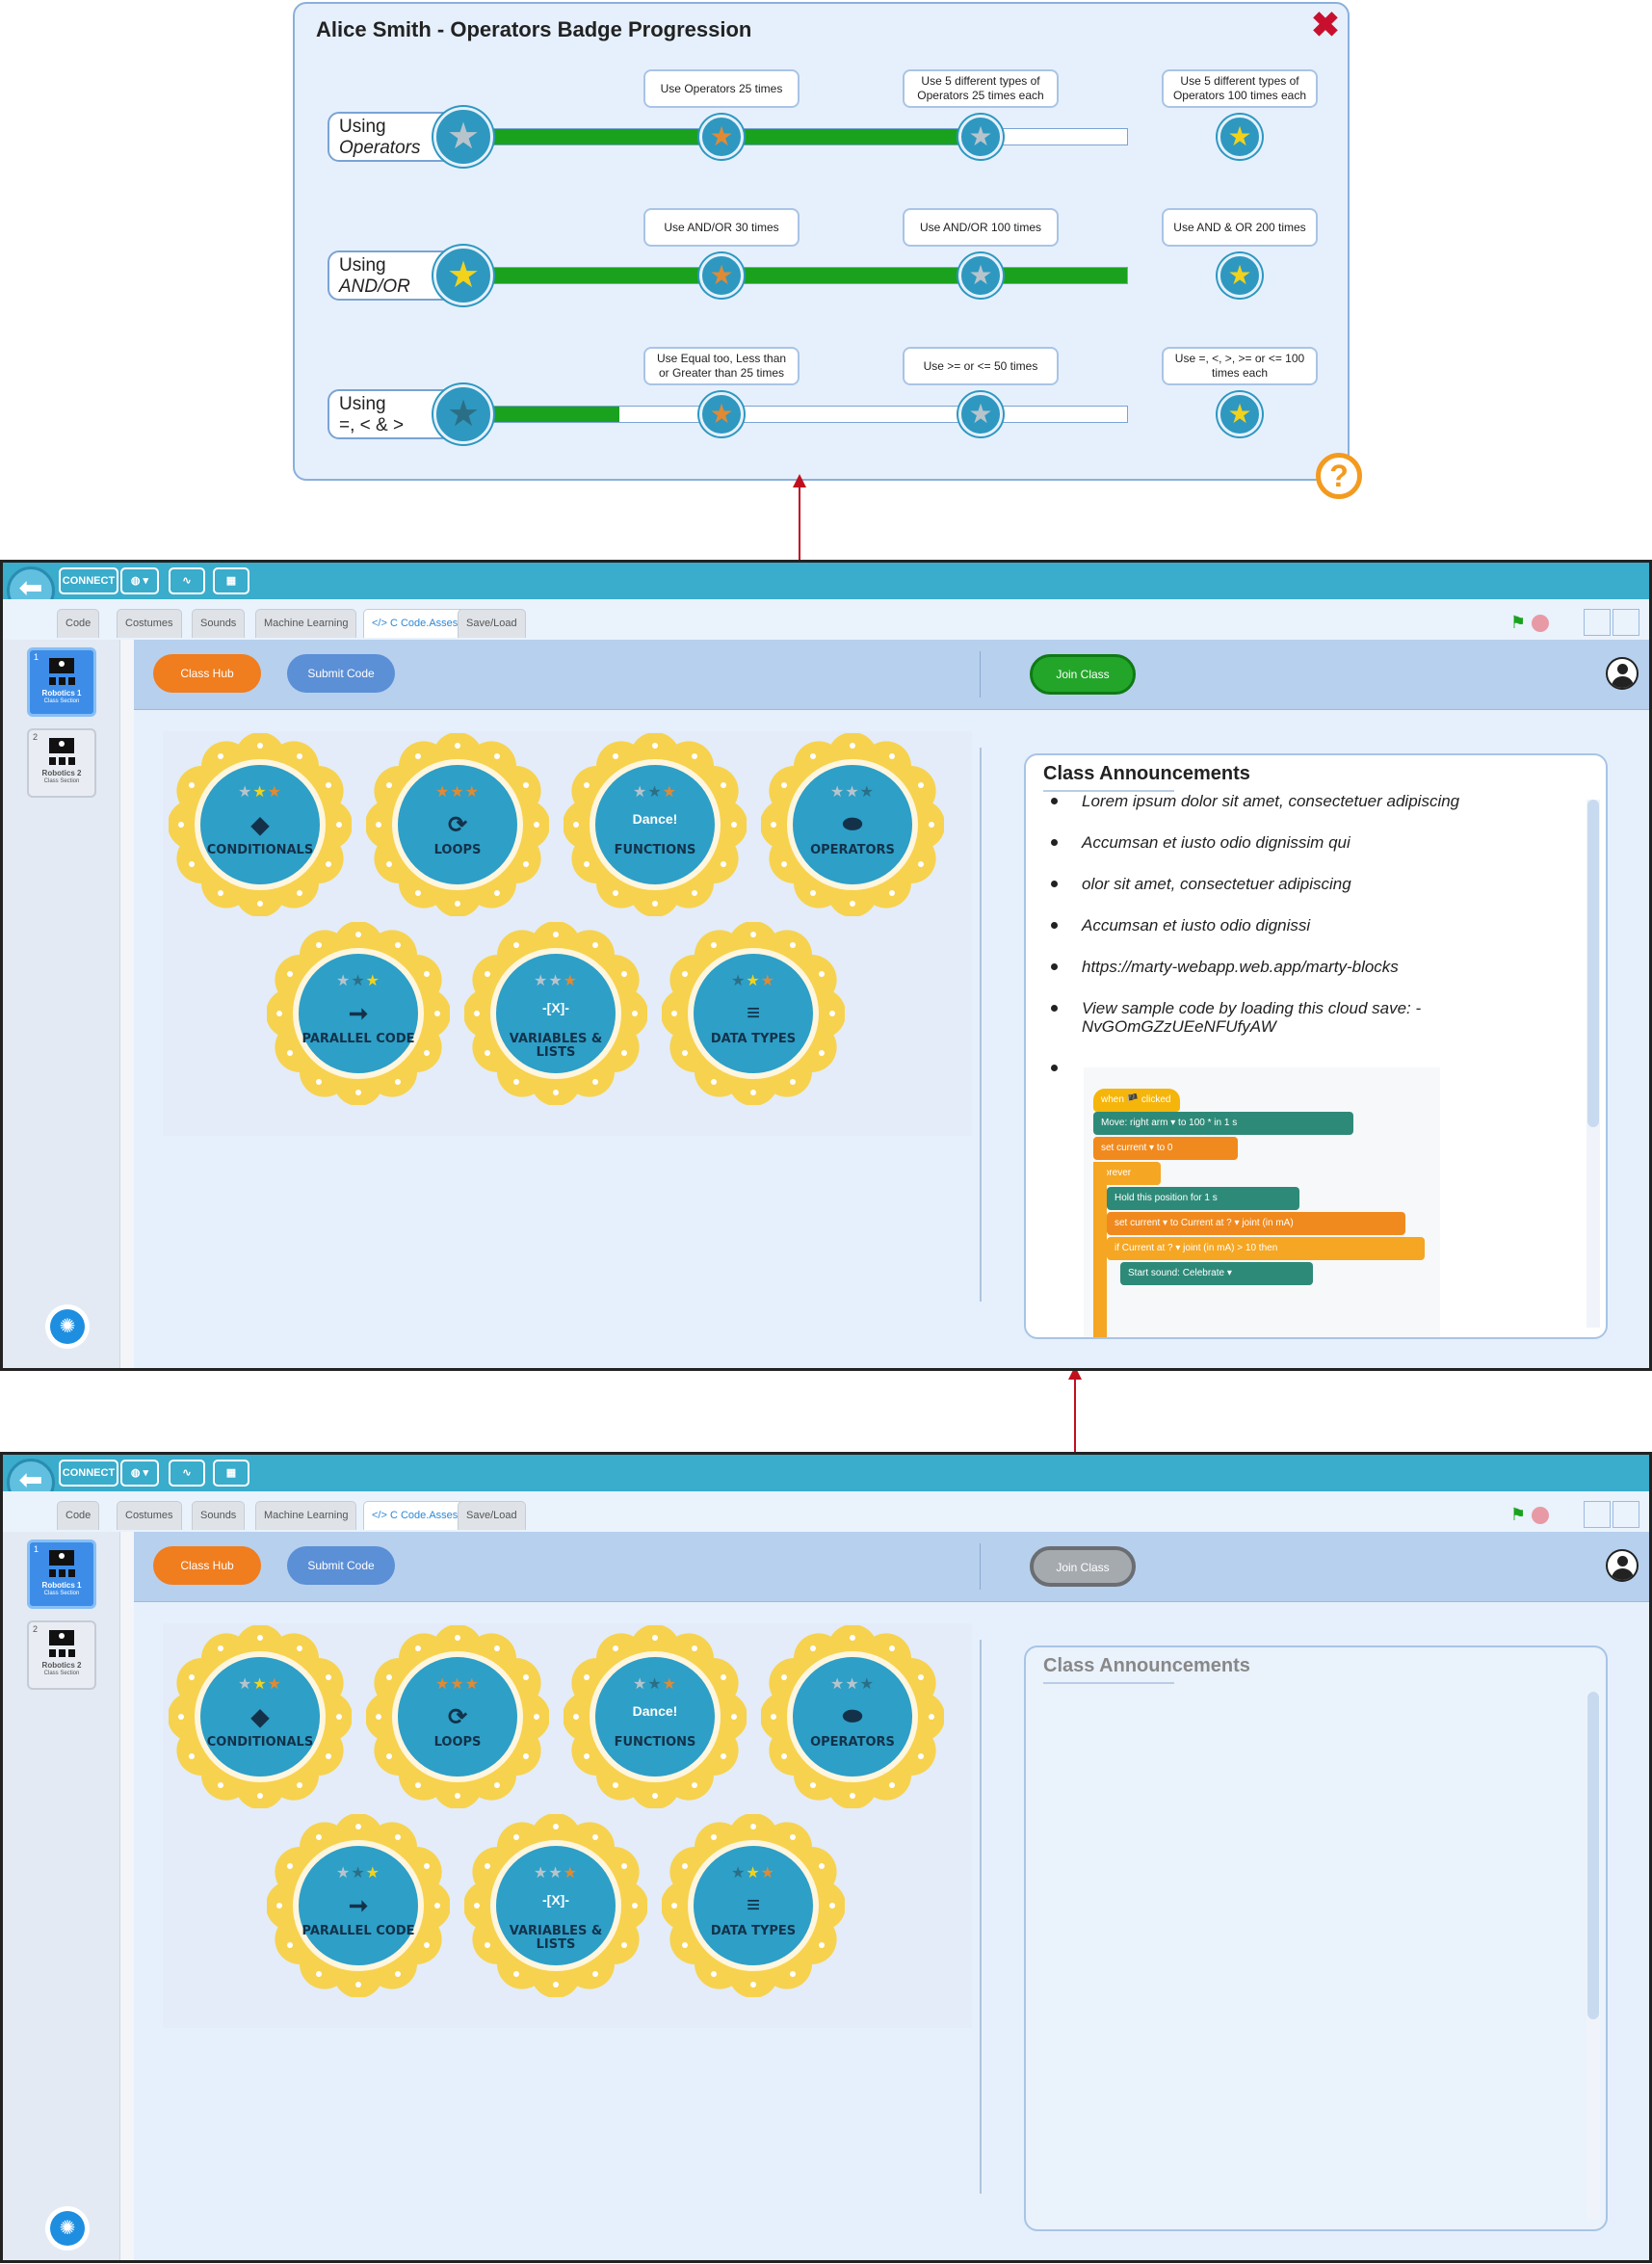 Image resolution: width=1652 pixels, height=2264 pixels. Describe the element at coordinates (655, 819) in the screenshot. I see `badge-glyph-icon: Dance!` at that location.